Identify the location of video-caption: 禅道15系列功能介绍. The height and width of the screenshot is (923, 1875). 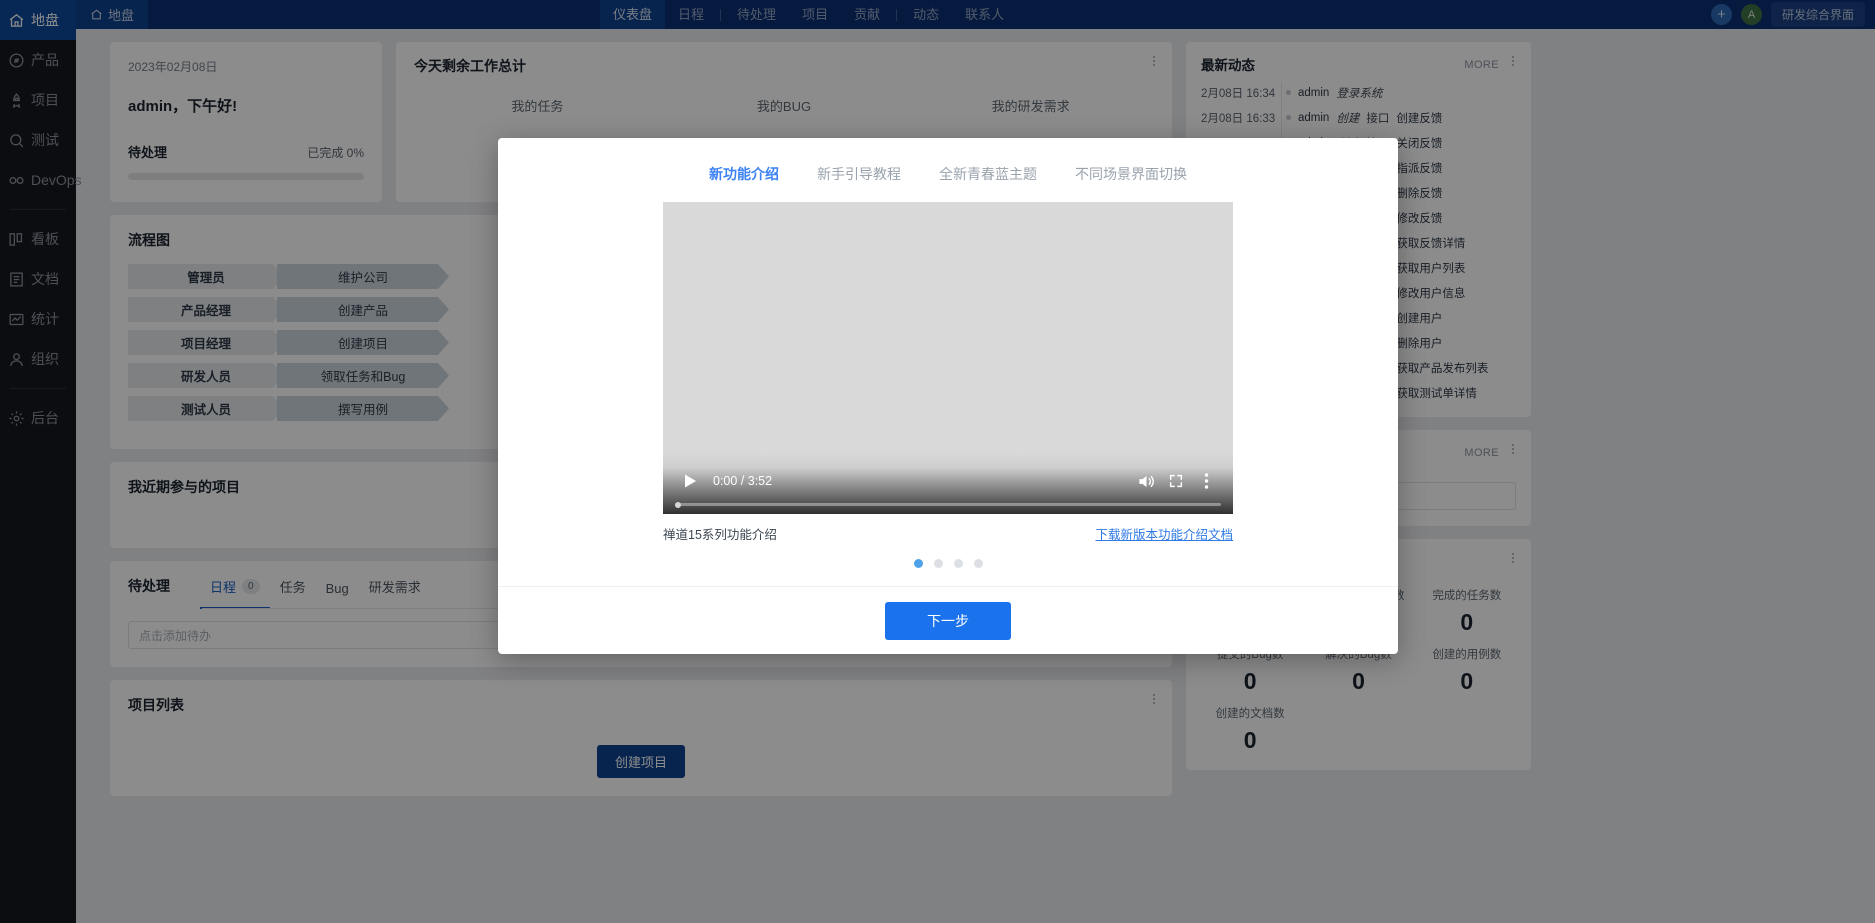
(720, 535).